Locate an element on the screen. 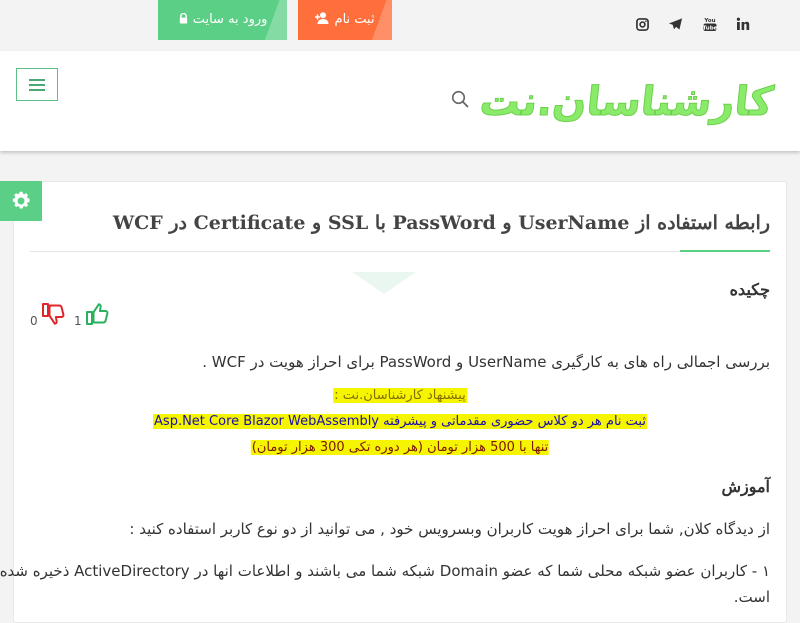 The image size is (800, 623). login-label: ورود به سایت is located at coordinates (230, 19).